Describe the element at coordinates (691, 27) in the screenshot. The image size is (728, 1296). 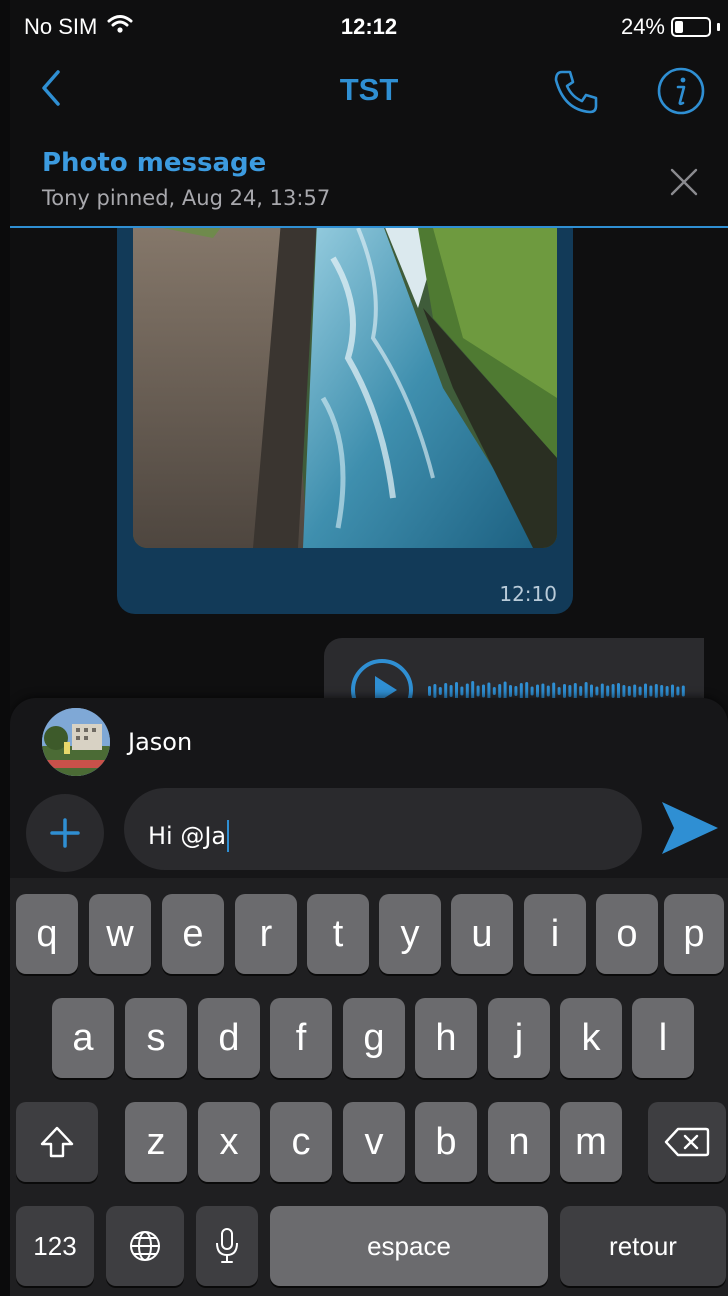
I see `battery-icon` at that location.